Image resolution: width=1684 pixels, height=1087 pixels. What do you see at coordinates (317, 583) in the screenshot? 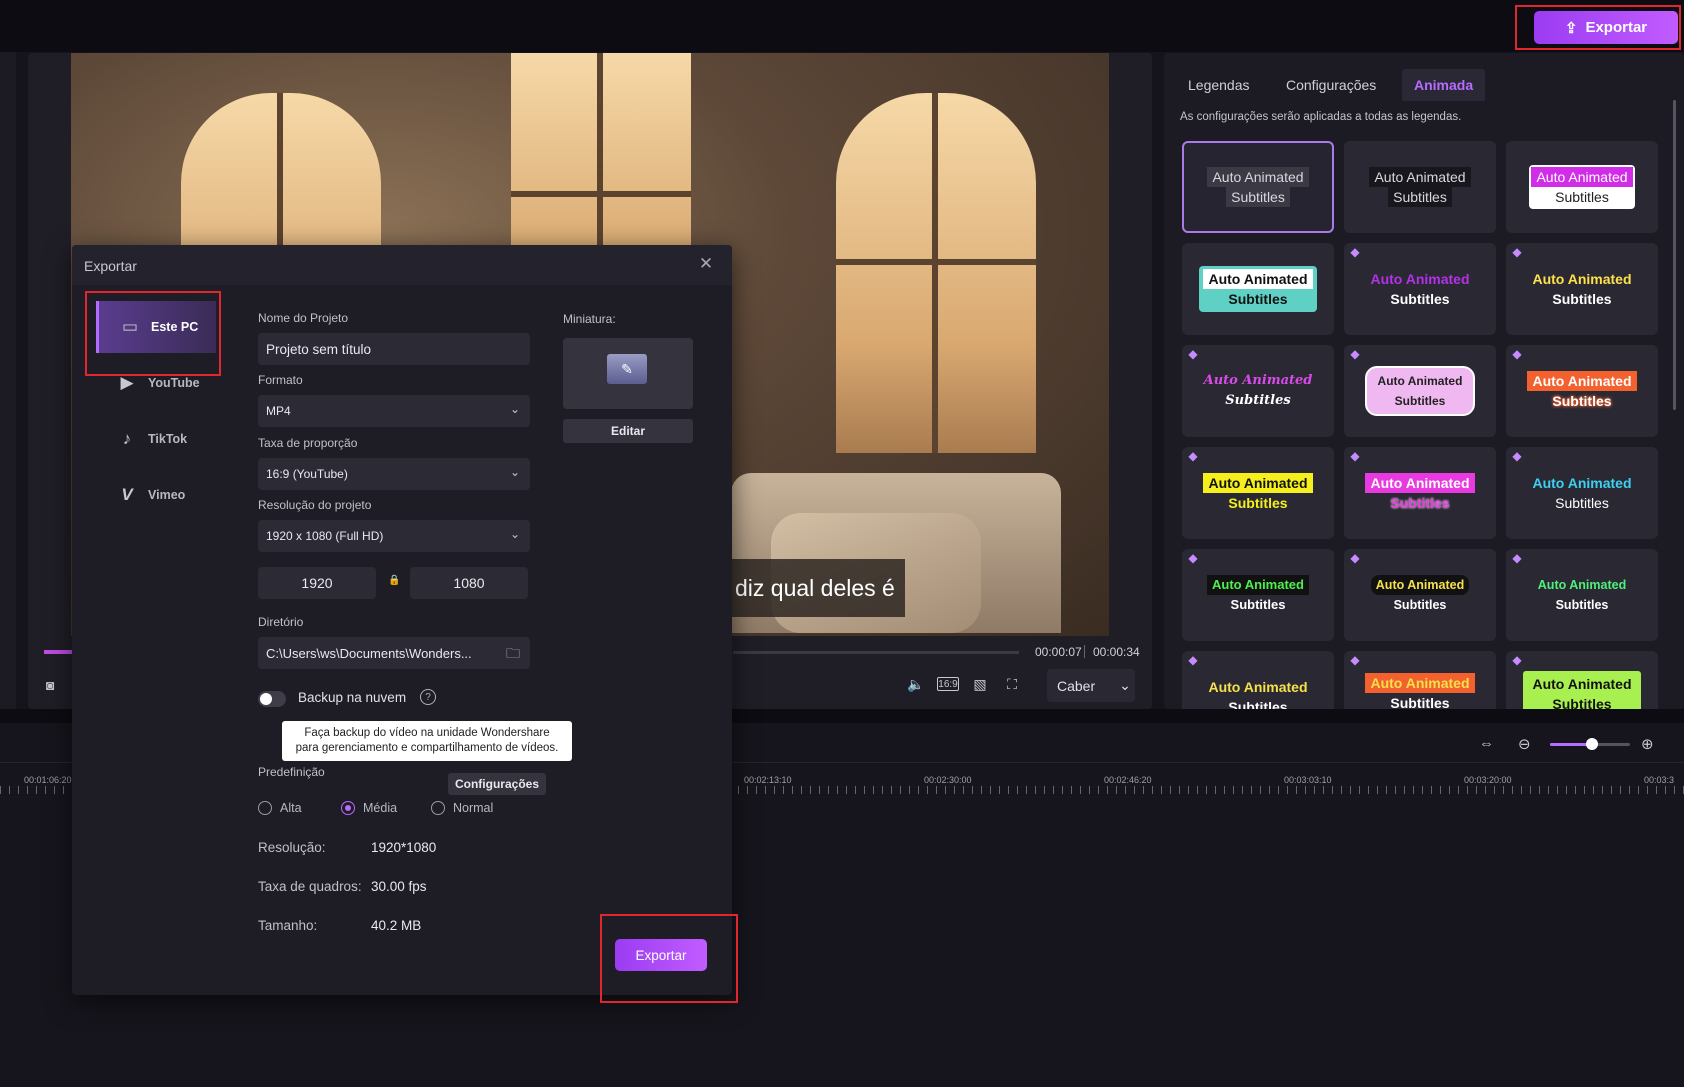
I see `width-input: 1920` at bounding box center [317, 583].